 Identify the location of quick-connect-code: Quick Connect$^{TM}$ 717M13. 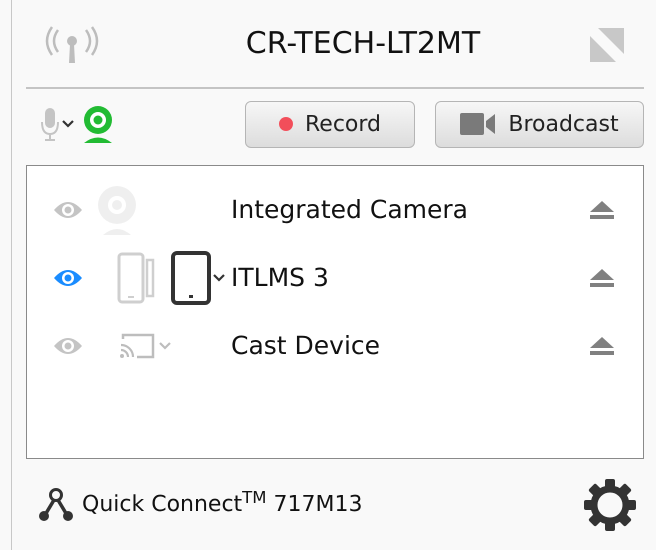
(222, 503).